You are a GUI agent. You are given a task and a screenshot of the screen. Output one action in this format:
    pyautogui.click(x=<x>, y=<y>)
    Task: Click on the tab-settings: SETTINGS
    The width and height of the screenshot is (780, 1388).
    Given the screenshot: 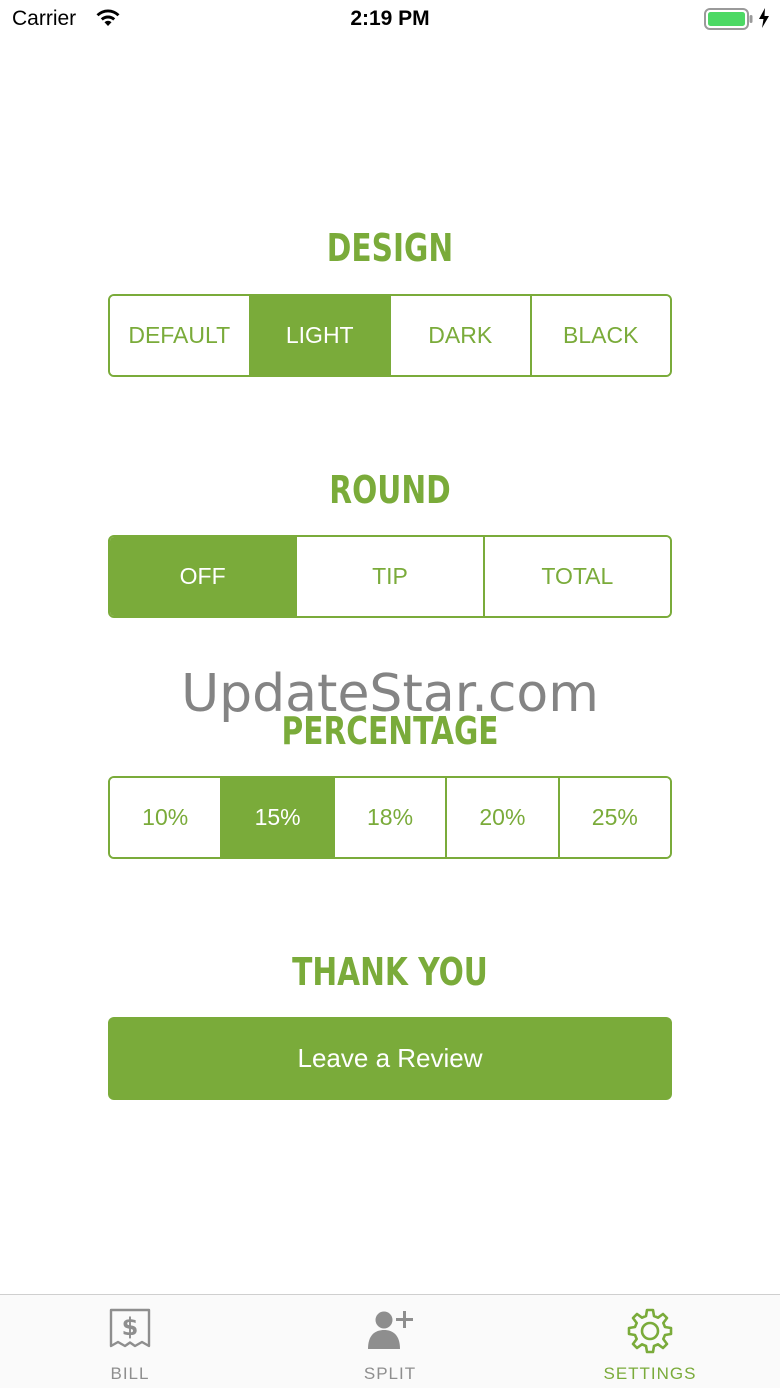 What is the action you would take?
    pyautogui.click(x=650, y=1341)
    